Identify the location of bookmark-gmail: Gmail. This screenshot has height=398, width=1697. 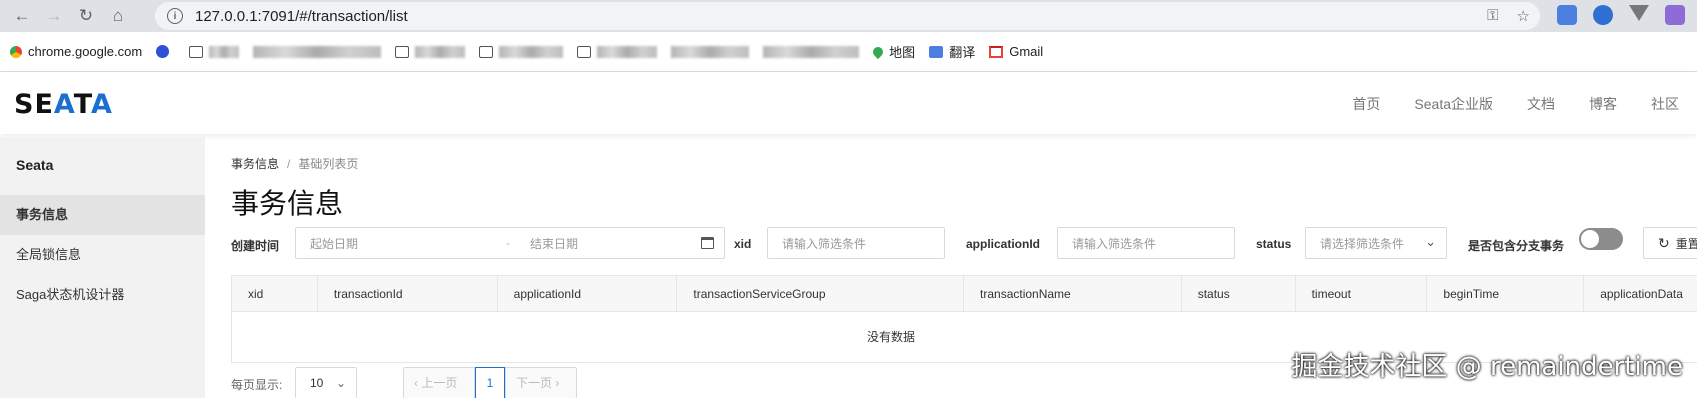
(1016, 51).